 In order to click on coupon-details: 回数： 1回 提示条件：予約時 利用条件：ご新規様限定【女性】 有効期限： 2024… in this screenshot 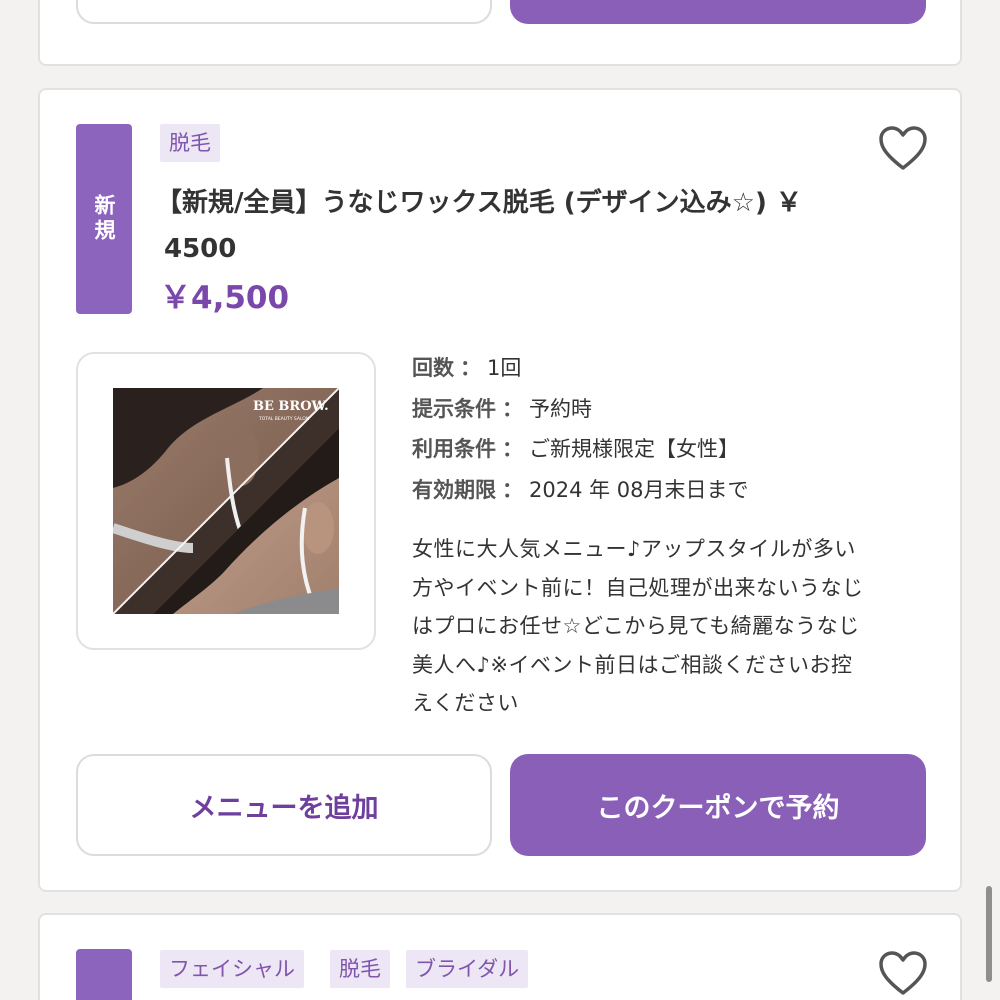, I will do `click(580, 429)`.